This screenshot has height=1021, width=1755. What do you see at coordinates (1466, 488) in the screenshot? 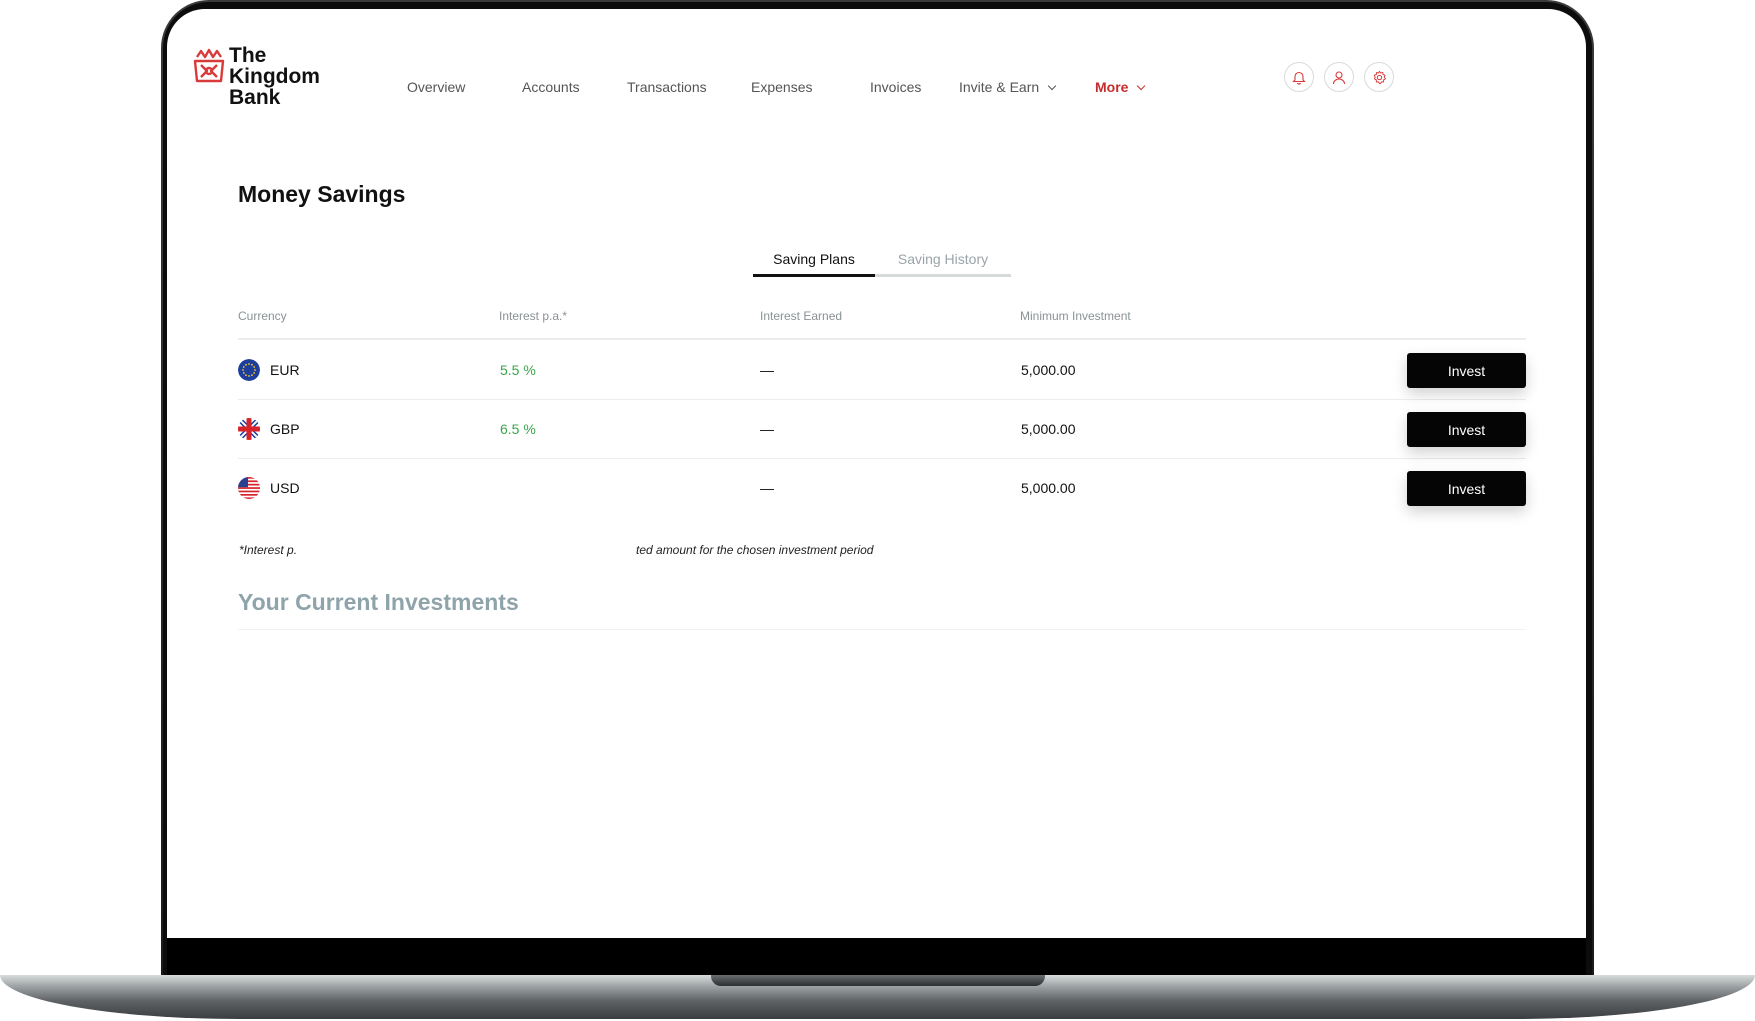
I see `invest-button-usd: Invest` at bounding box center [1466, 488].